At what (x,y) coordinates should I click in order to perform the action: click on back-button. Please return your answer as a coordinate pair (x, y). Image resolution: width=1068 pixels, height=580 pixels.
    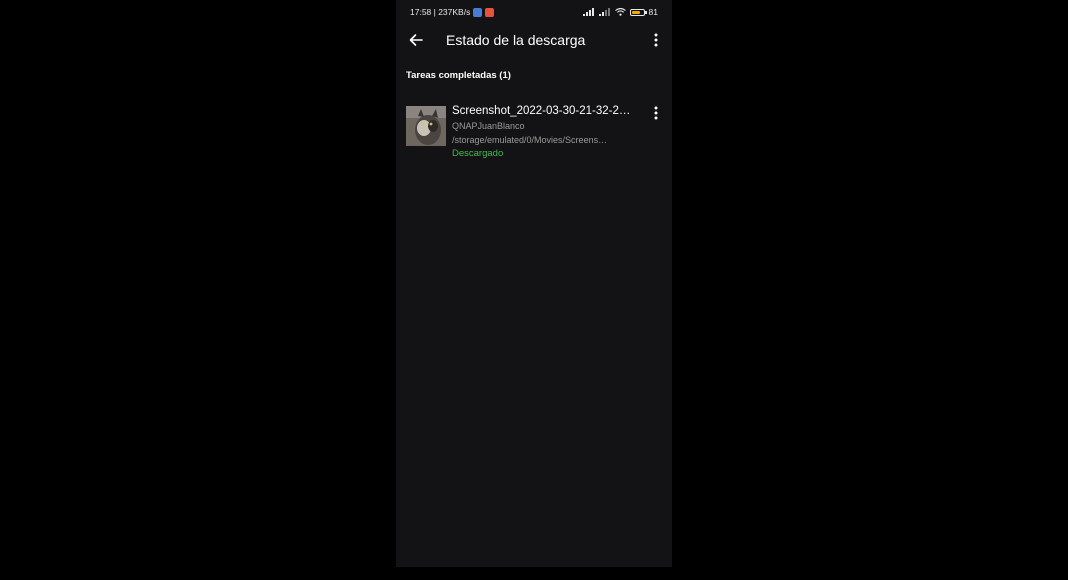
    Looking at the image, I should click on (416, 40).